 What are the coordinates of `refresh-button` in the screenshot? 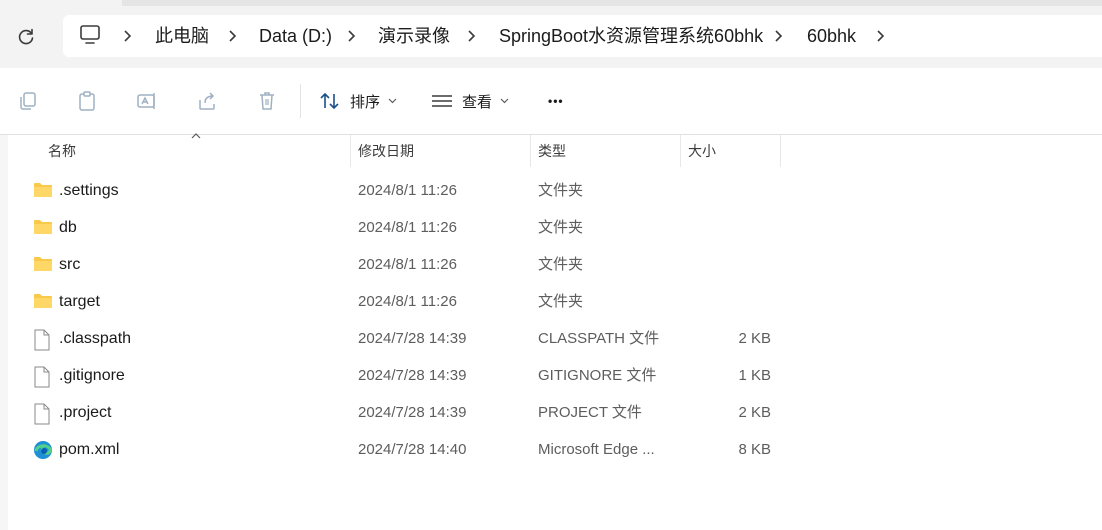 It's located at (26, 37).